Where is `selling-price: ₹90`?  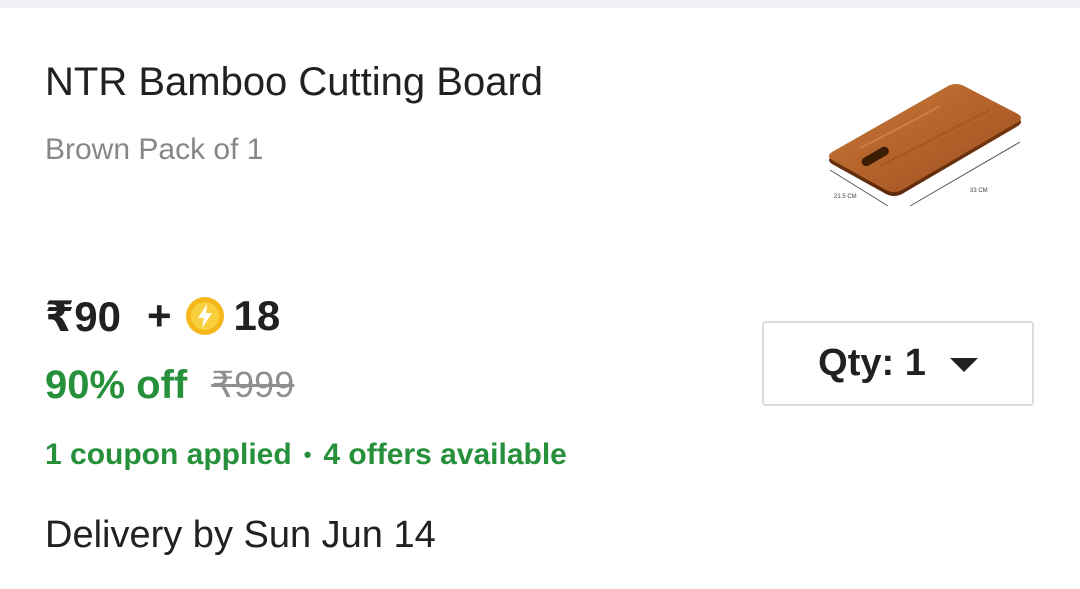
selling-price: ₹90 is located at coordinates (83, 316).